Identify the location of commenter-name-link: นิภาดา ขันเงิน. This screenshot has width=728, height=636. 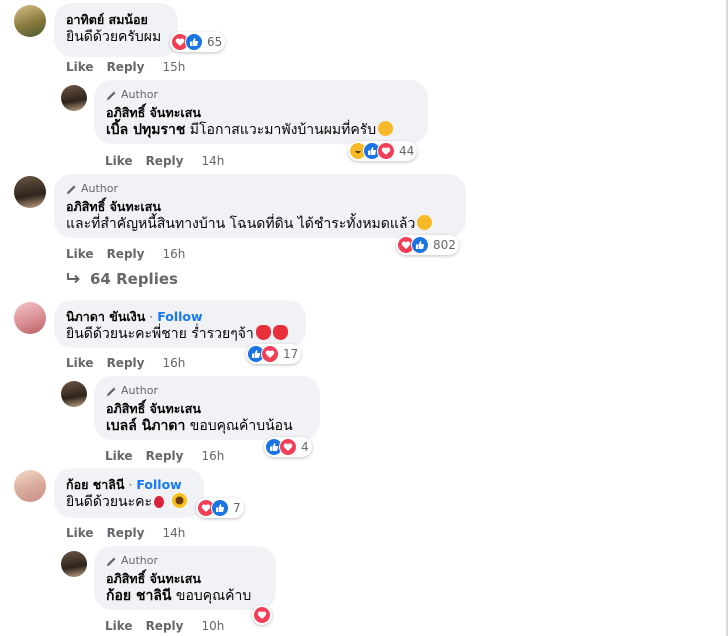
(105, 316).